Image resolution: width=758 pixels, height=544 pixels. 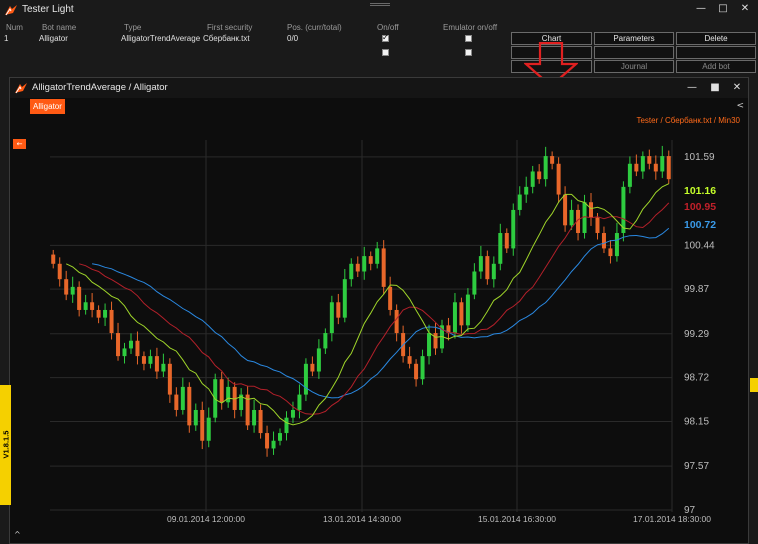 I want to click on onoff-checkbox, so click(x=385, y=37).